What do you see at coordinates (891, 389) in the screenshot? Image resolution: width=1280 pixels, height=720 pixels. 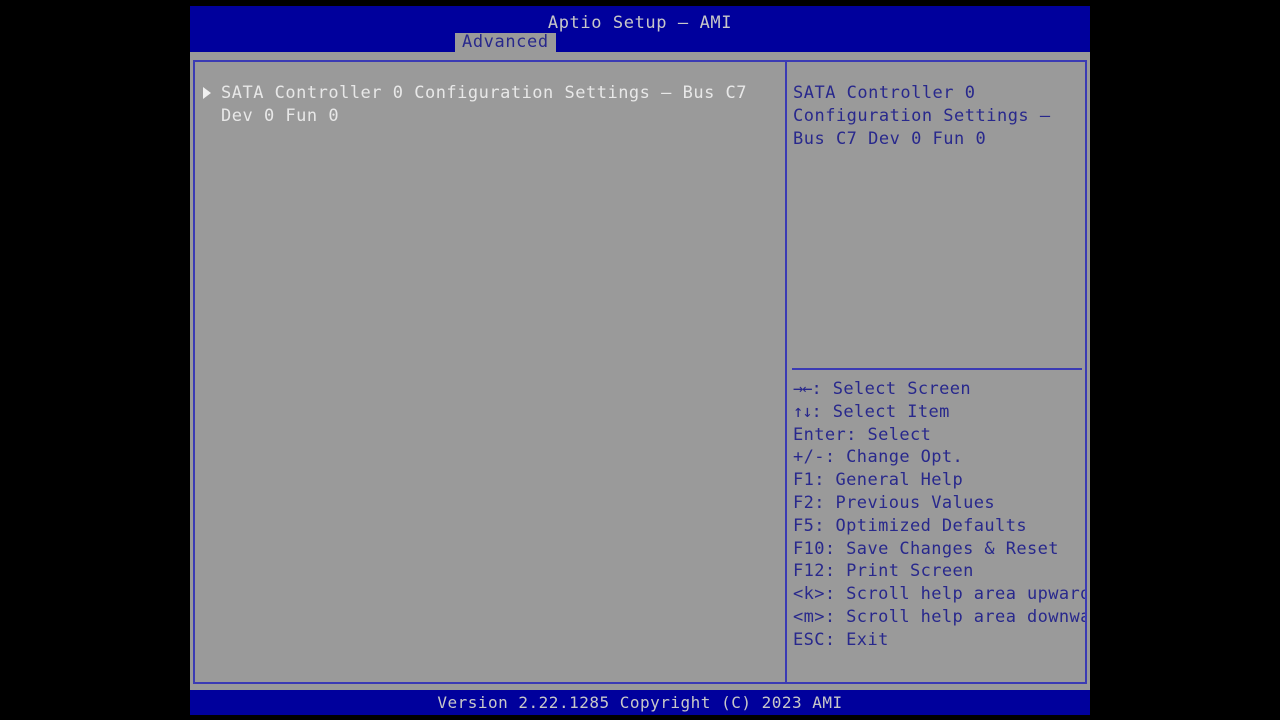 I see `key-legend-label: : Select Screen` at bounding box center [891, 389].